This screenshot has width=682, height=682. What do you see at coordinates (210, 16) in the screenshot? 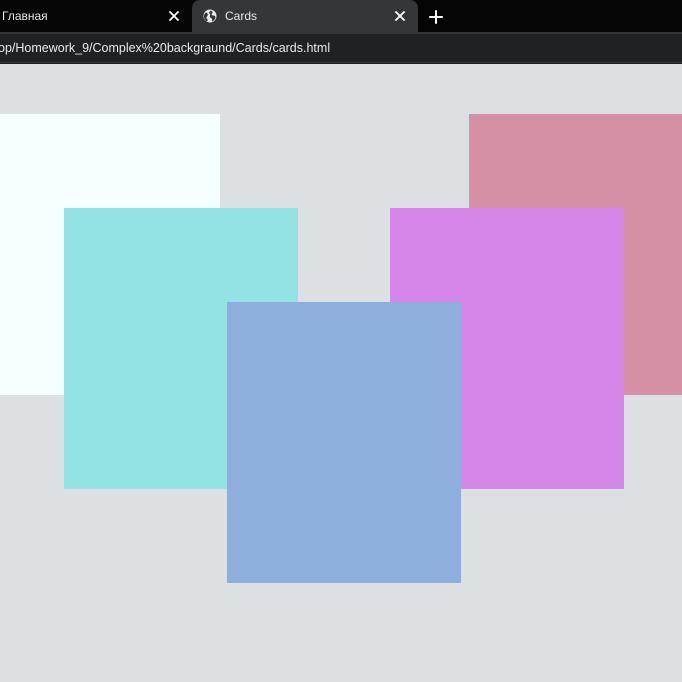
I see `globe-icon` at bounding box center [210, 16].